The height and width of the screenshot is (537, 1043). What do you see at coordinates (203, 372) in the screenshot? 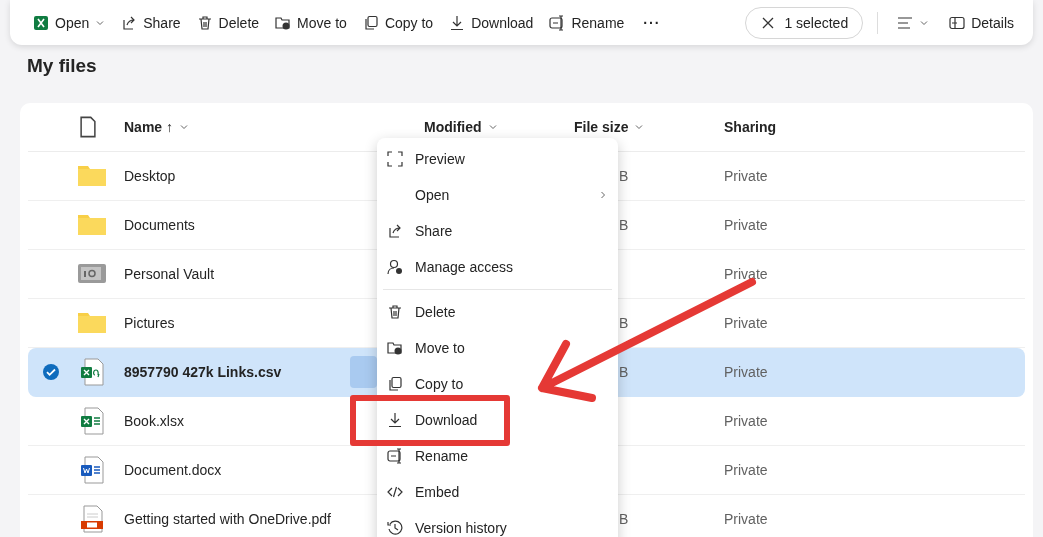
I see `file-name: 8957790 427k Links.csv` at bounding box center [203, 372].